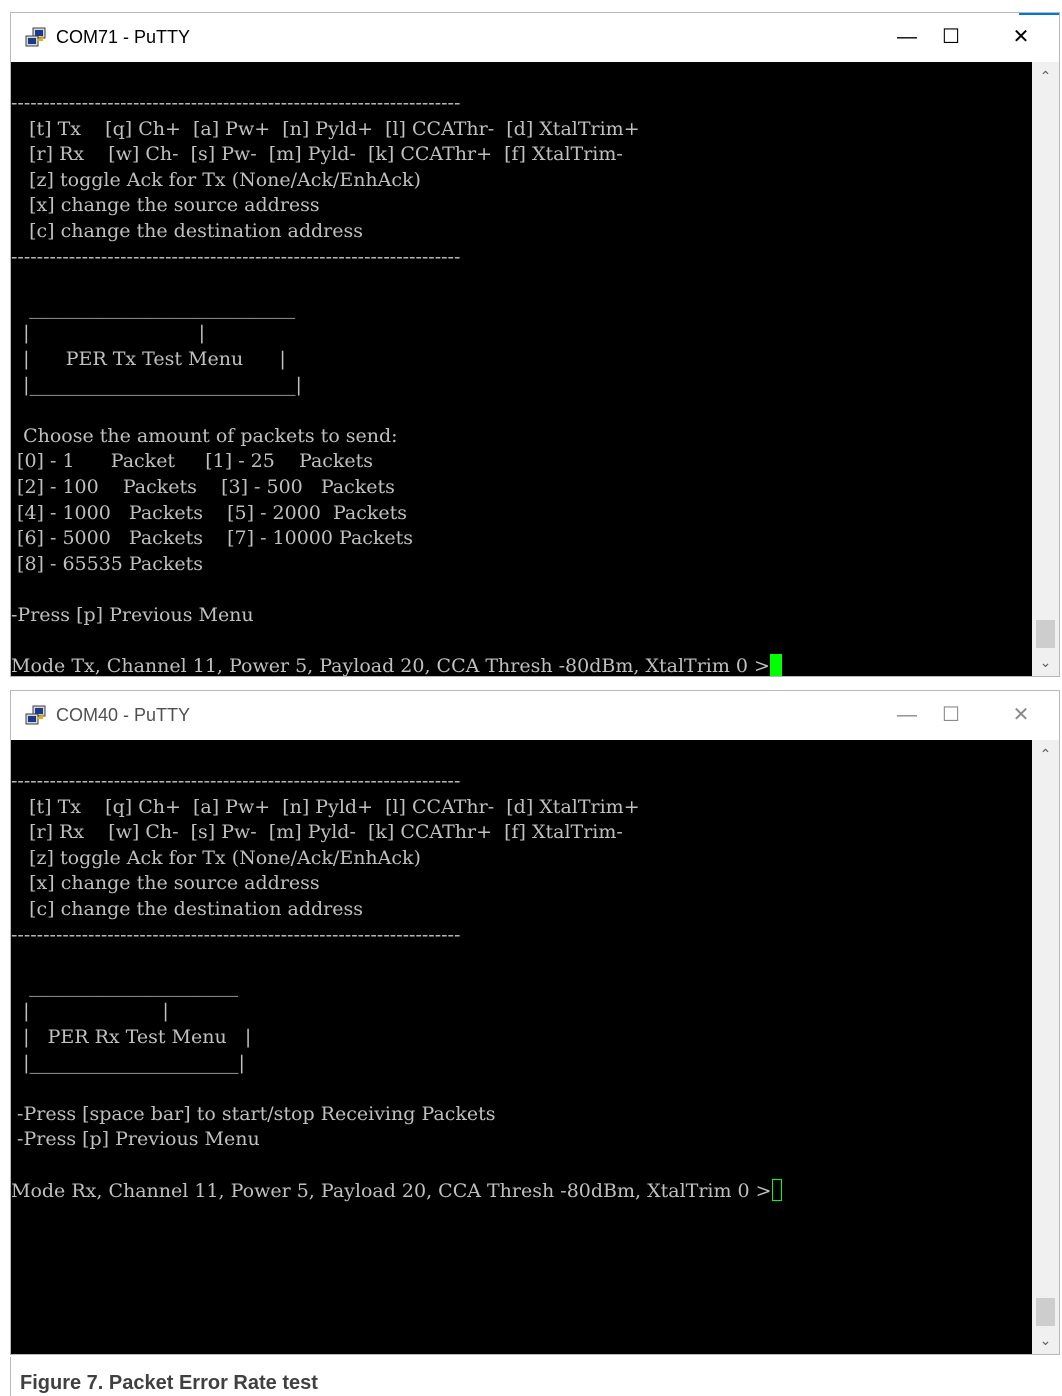 Image resolution: width=1062 pixels, height=1396 pixels. Describe the element at coordinates (209, 512) in the screenshot. I see `terminal-line: [4] - 1000 Packets [5] - 2000 Packets` at that location.